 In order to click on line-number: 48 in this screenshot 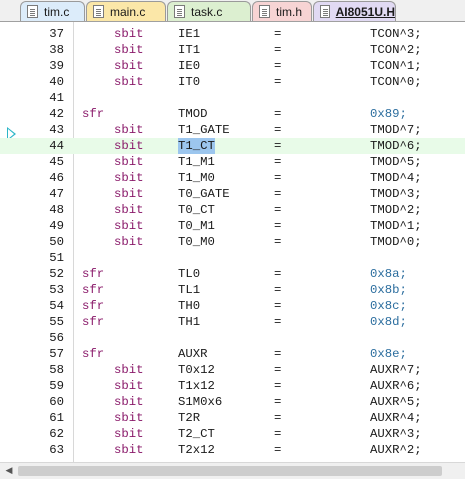, I will do `click(56, 210)`.